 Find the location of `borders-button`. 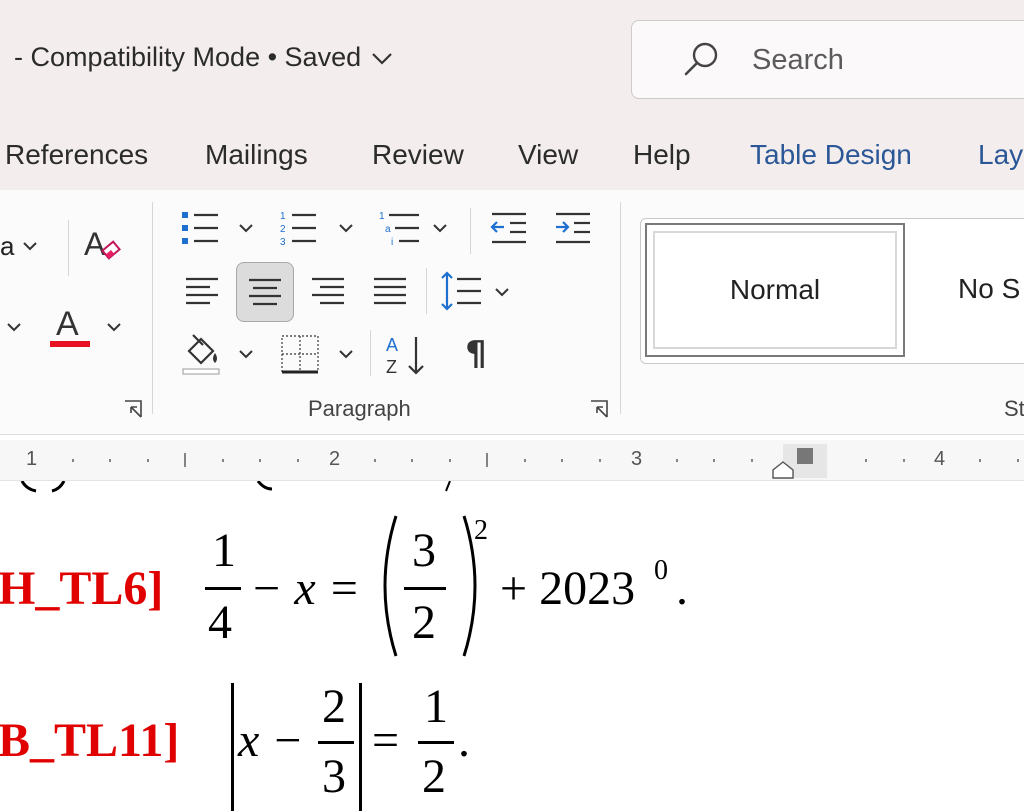

borders-button is located at coordinates (300, 354).